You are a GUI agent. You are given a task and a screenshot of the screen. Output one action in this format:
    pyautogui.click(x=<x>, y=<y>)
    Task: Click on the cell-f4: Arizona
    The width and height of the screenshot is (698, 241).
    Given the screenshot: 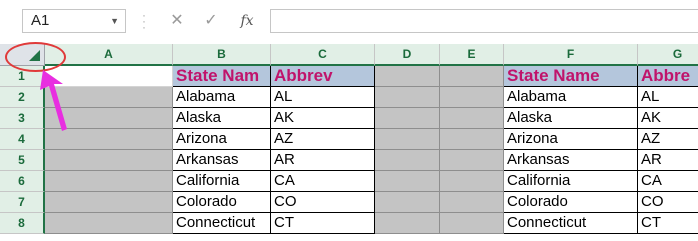 What is the action you would take?
    pyautogui.click(x=571, y=139)
    